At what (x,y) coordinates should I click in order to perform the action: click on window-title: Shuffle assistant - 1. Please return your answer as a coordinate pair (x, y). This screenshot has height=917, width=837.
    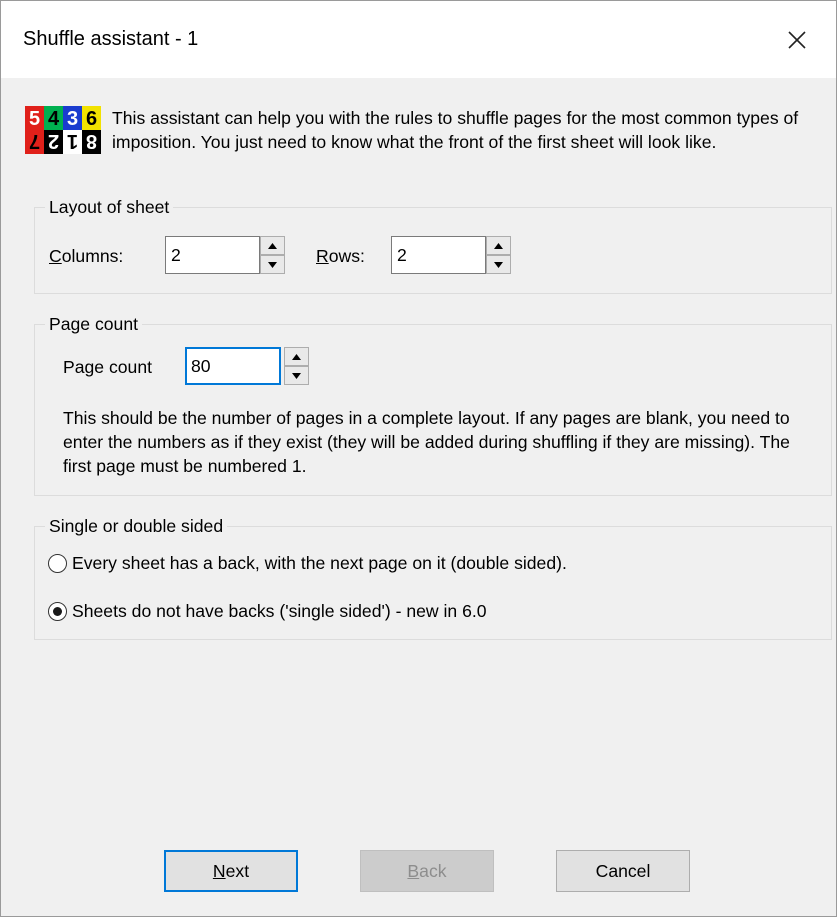
    Looking at the image, I should click on (111, 39).